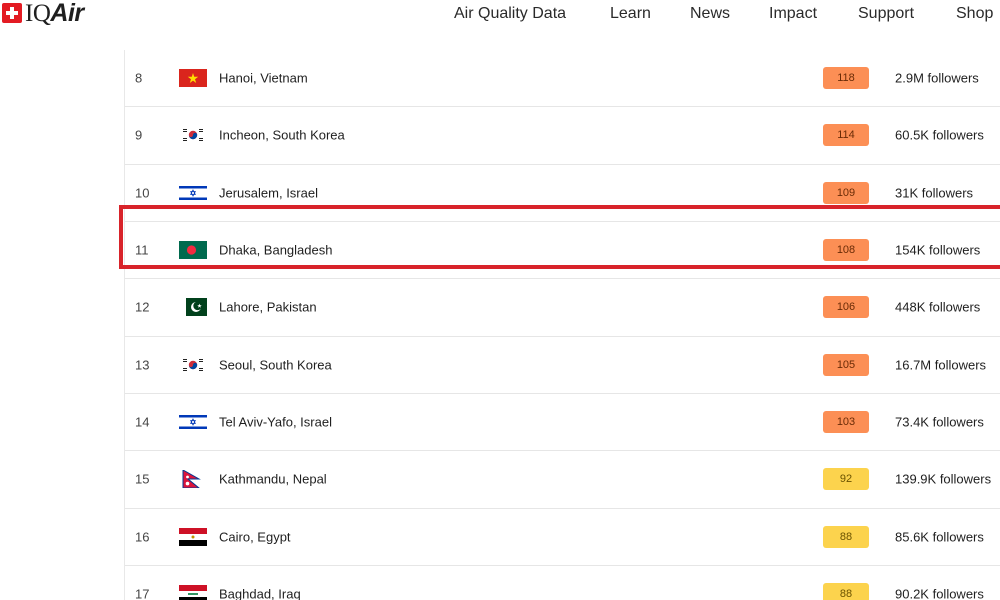  Describe the element at coordinates (938, 307) in the screenshot. I see `followers-count: 448K followers` at that location.